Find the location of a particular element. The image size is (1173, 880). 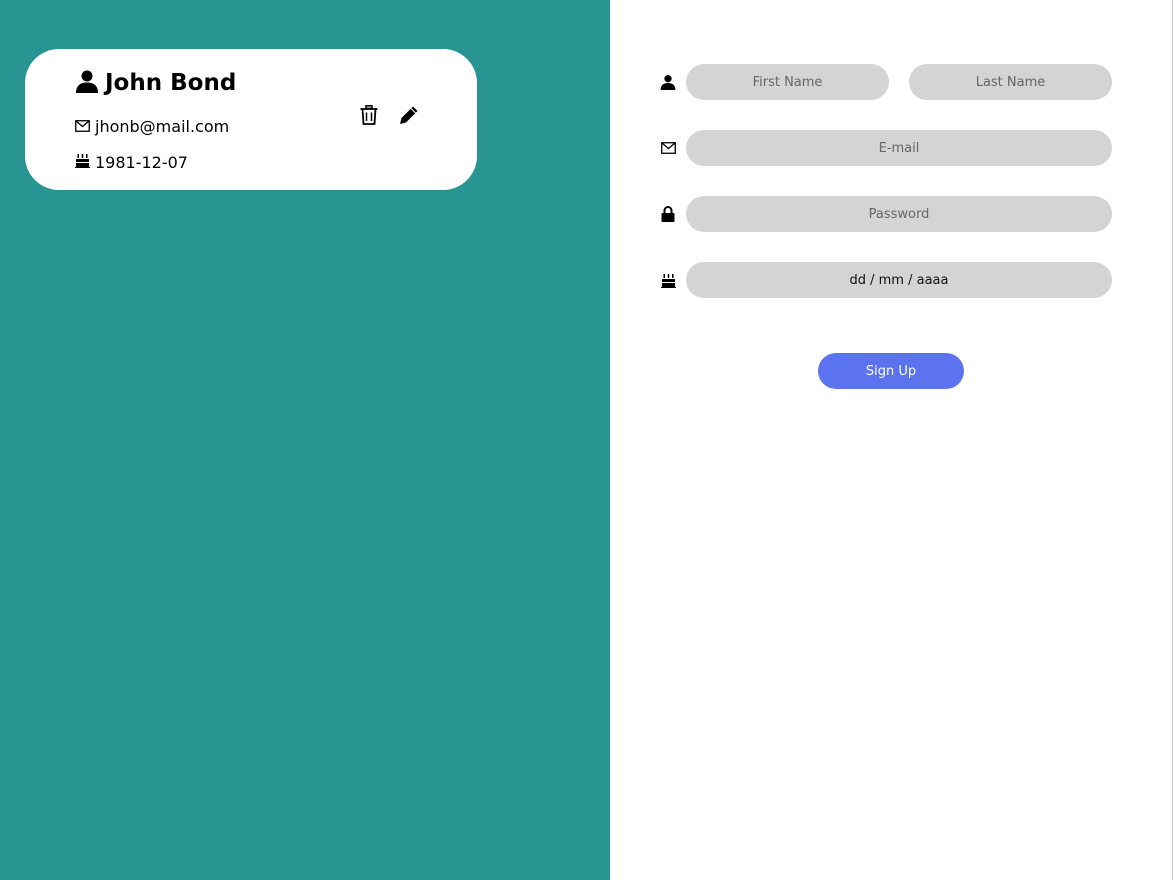

first-name-input is located at coordinates (787, 82).